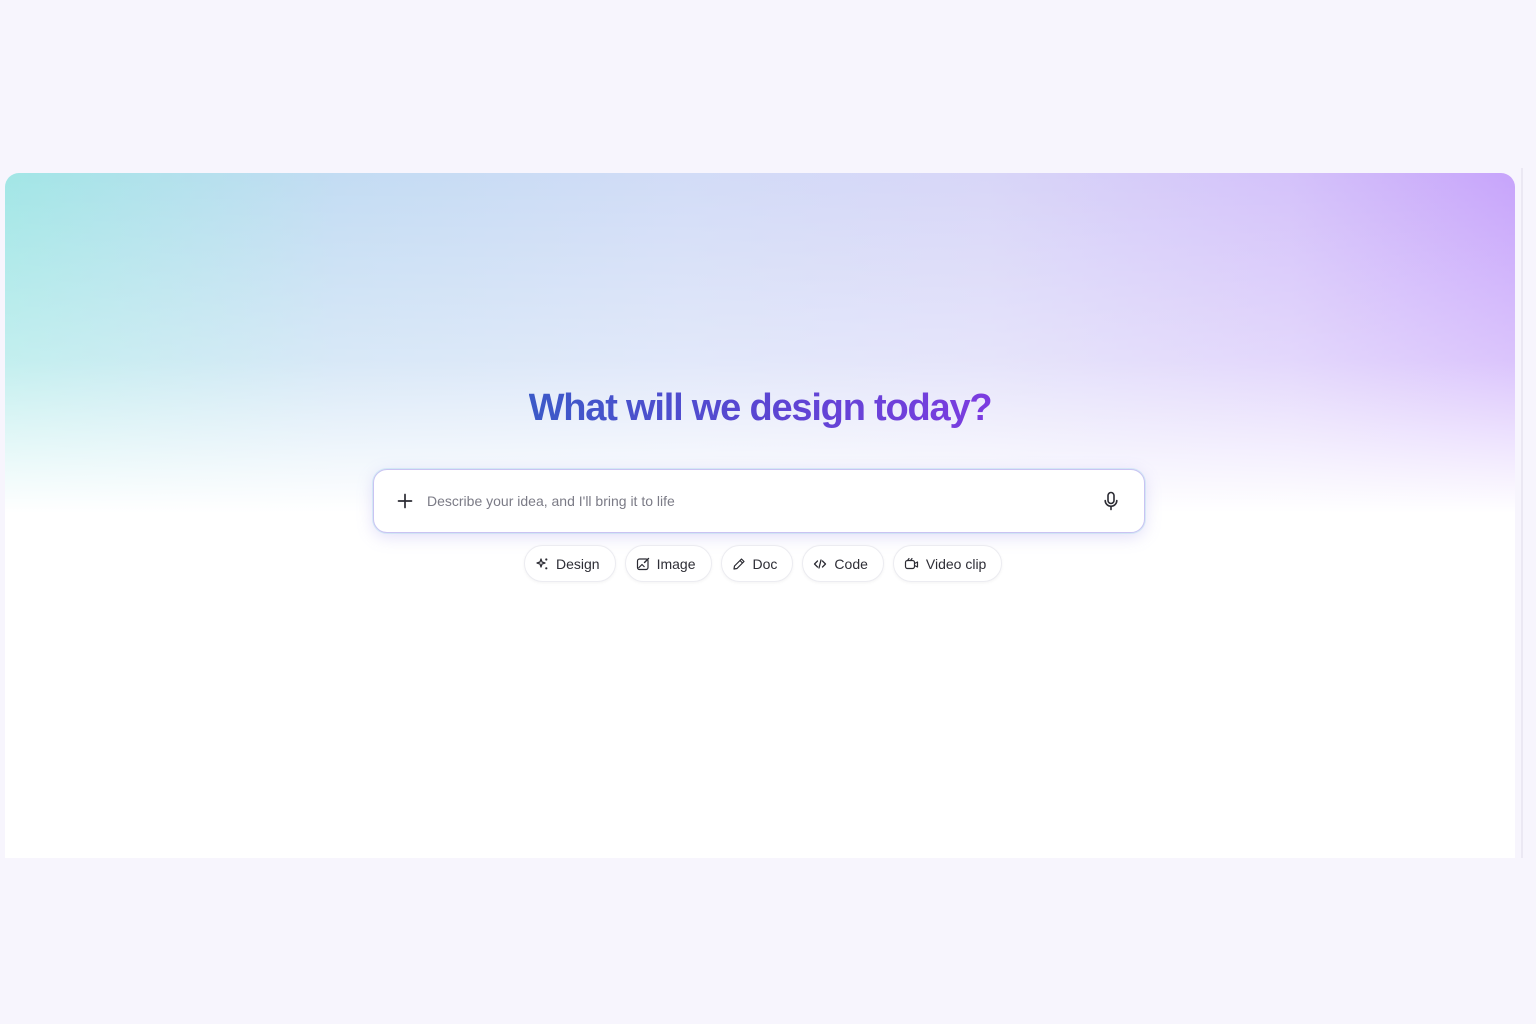 The height and width of the screenshot is (1024, 1536). I want to click on chip-label: Image, so click(676, 563).